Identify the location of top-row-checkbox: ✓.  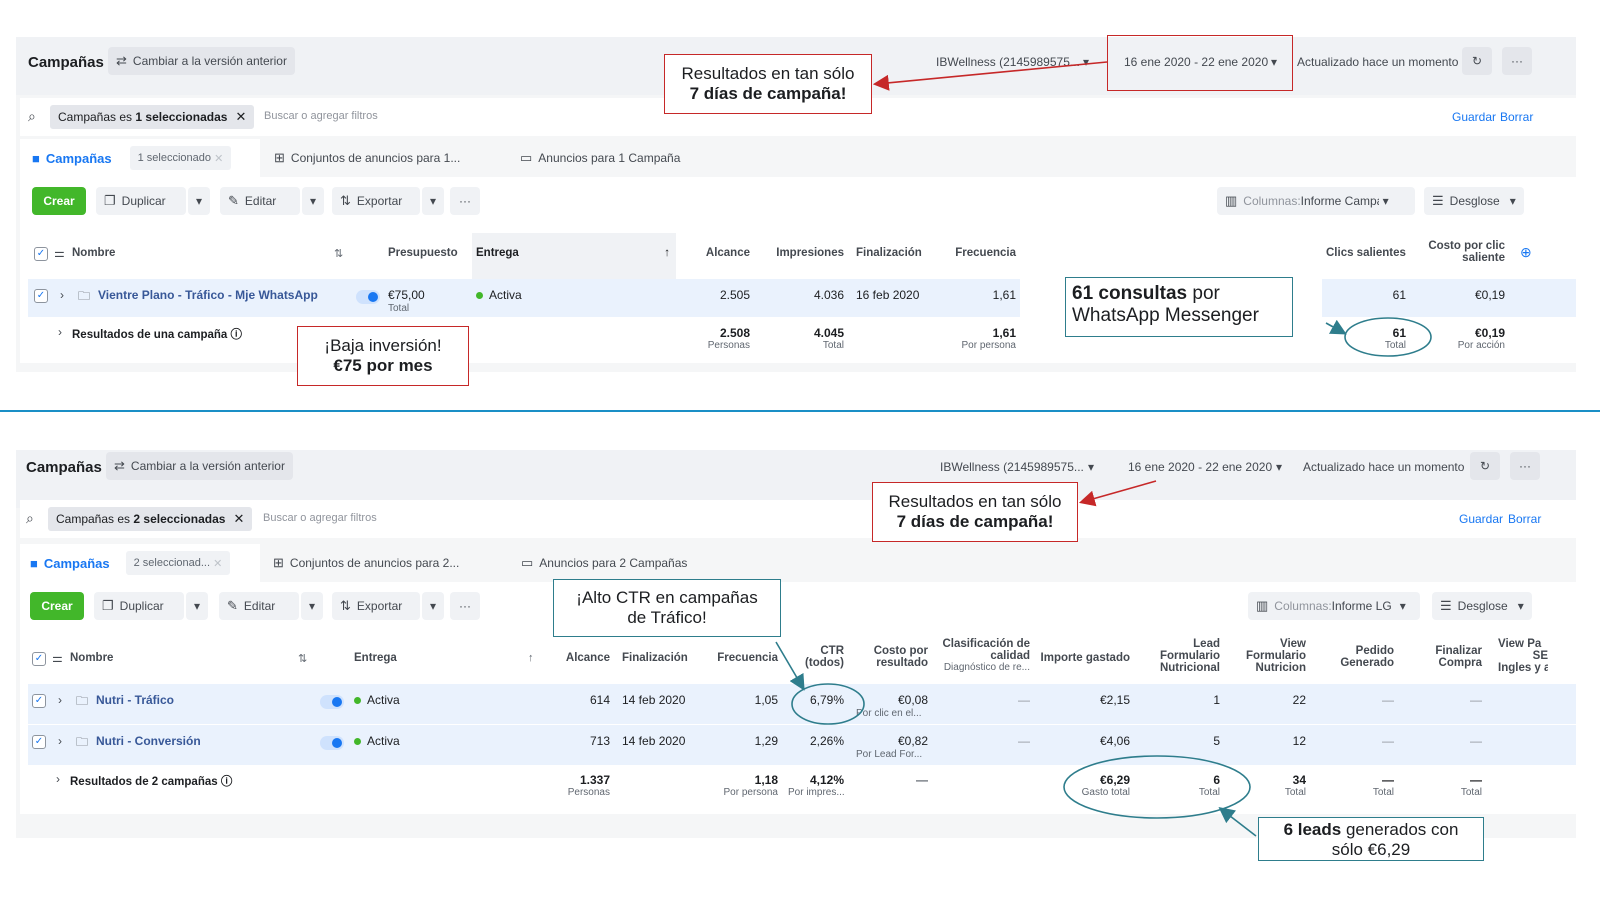
(41, 296).